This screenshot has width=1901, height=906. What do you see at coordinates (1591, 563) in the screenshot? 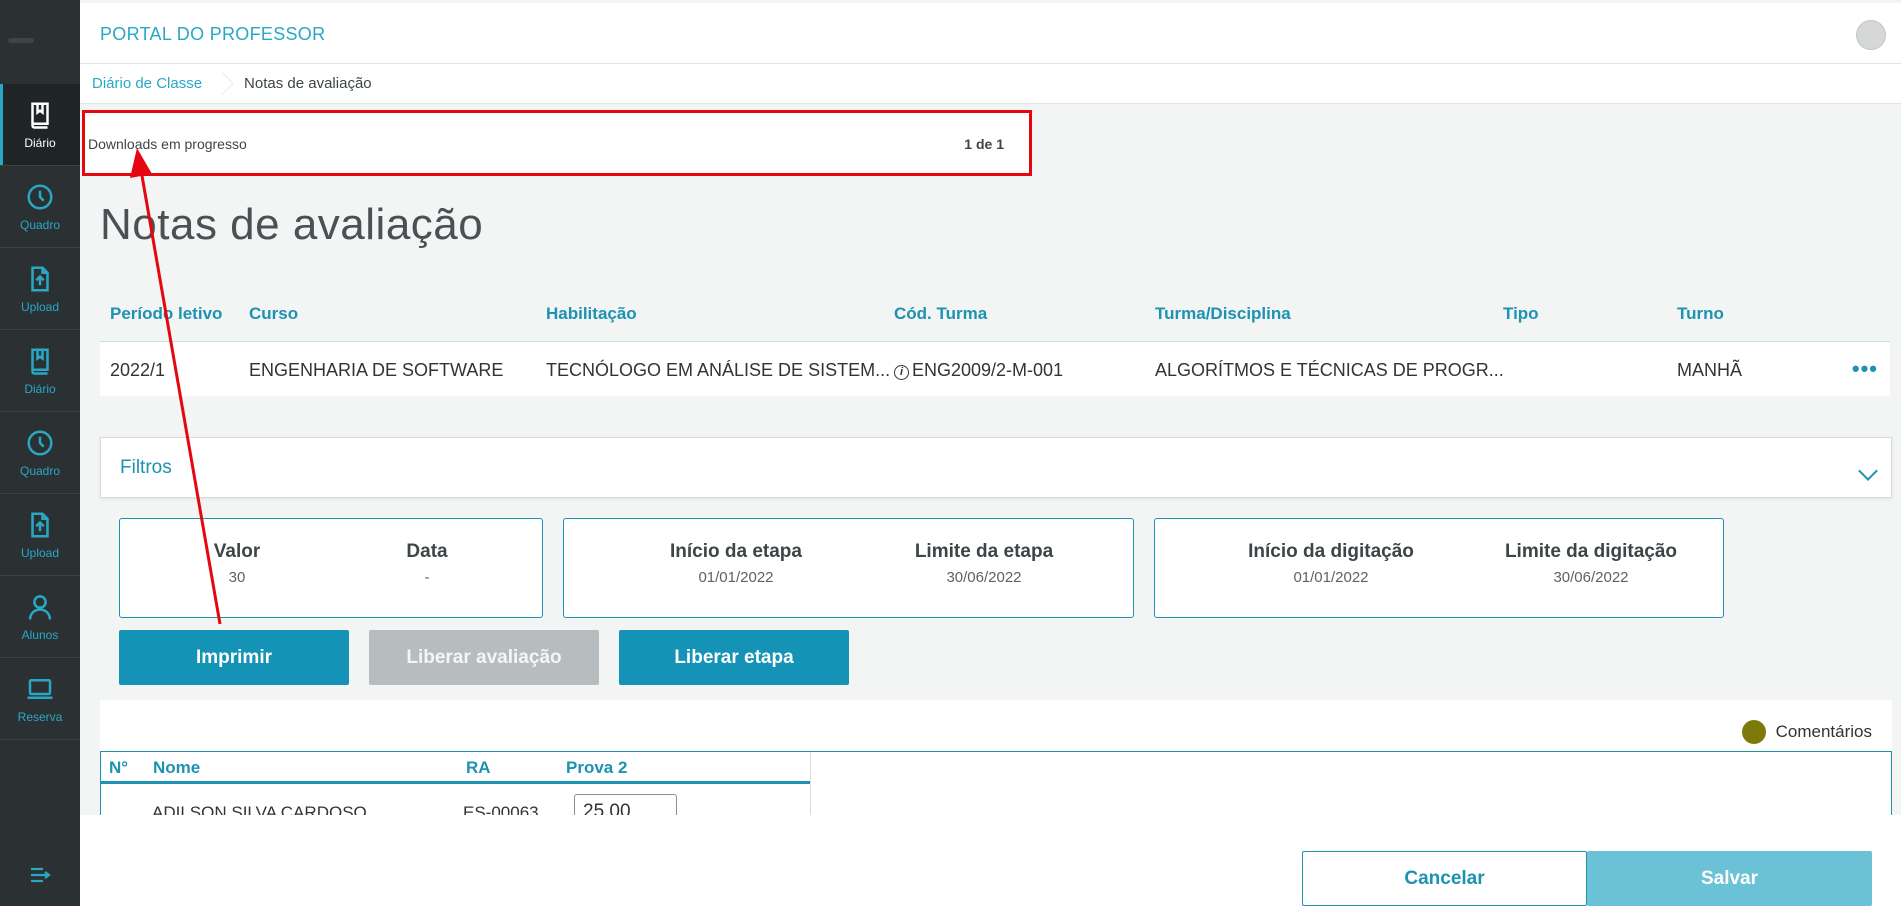
I see `limite-digitacao-field: Limite da digitação 30/06/2022` at bounding box center [1591, 563].